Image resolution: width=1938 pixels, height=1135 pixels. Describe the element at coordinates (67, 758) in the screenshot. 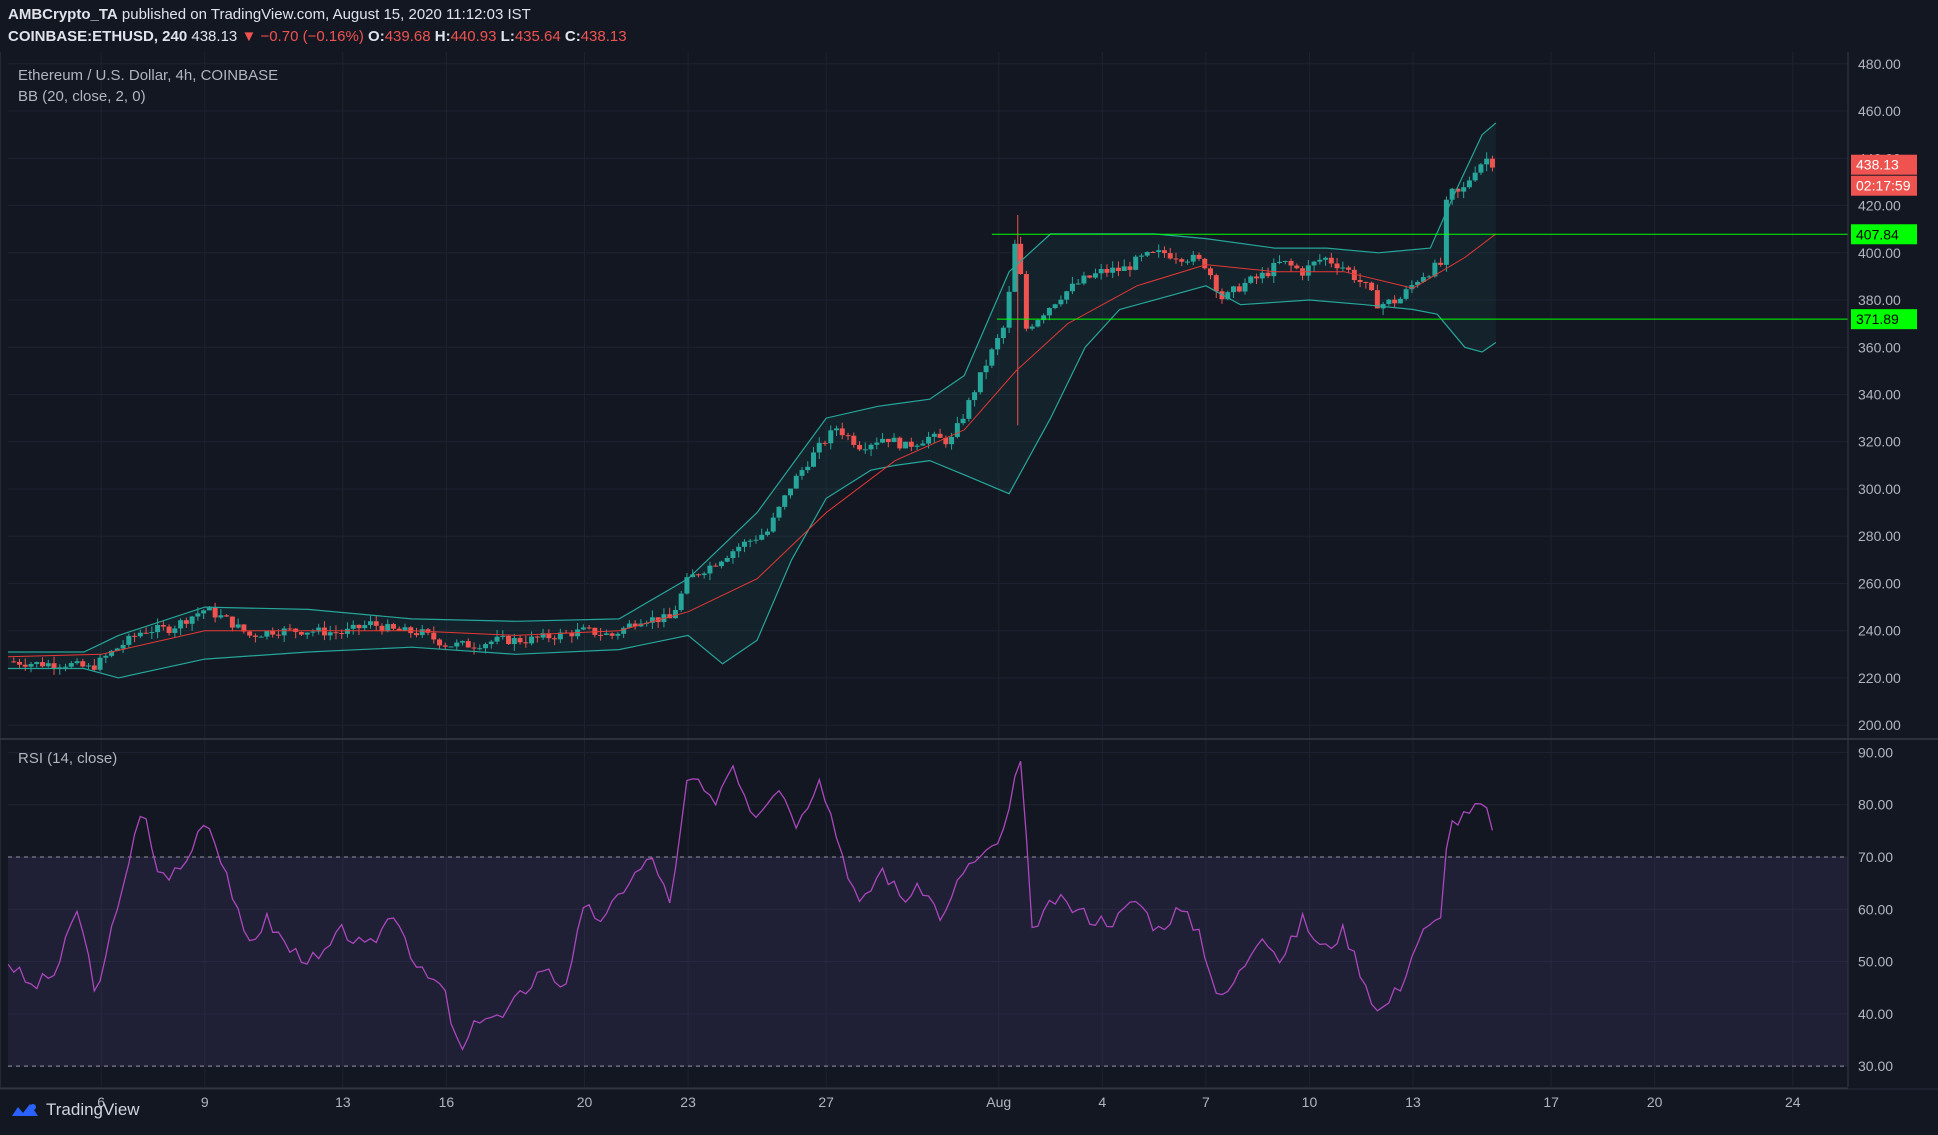

I see `rsi-legend: RSI (14, close)` at that location.